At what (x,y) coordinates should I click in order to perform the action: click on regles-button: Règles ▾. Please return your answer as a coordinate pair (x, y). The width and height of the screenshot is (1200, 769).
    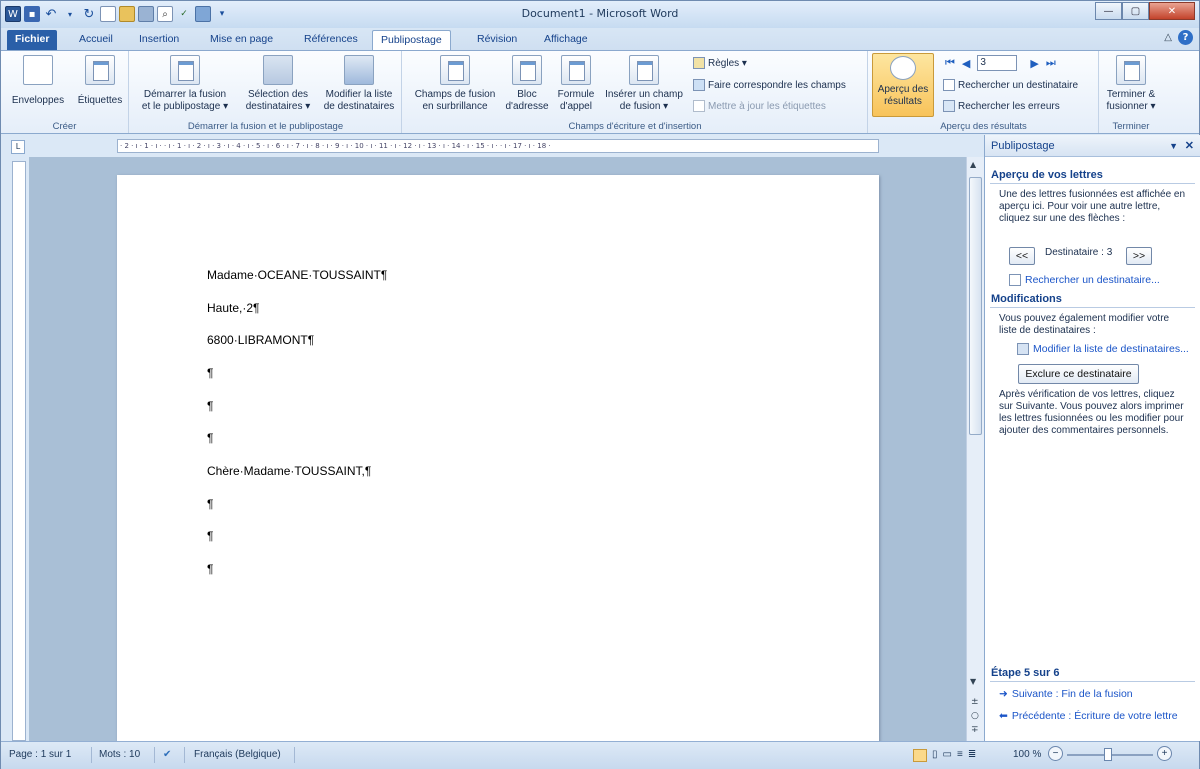
    Looking at the image, I should click on (720, 63).